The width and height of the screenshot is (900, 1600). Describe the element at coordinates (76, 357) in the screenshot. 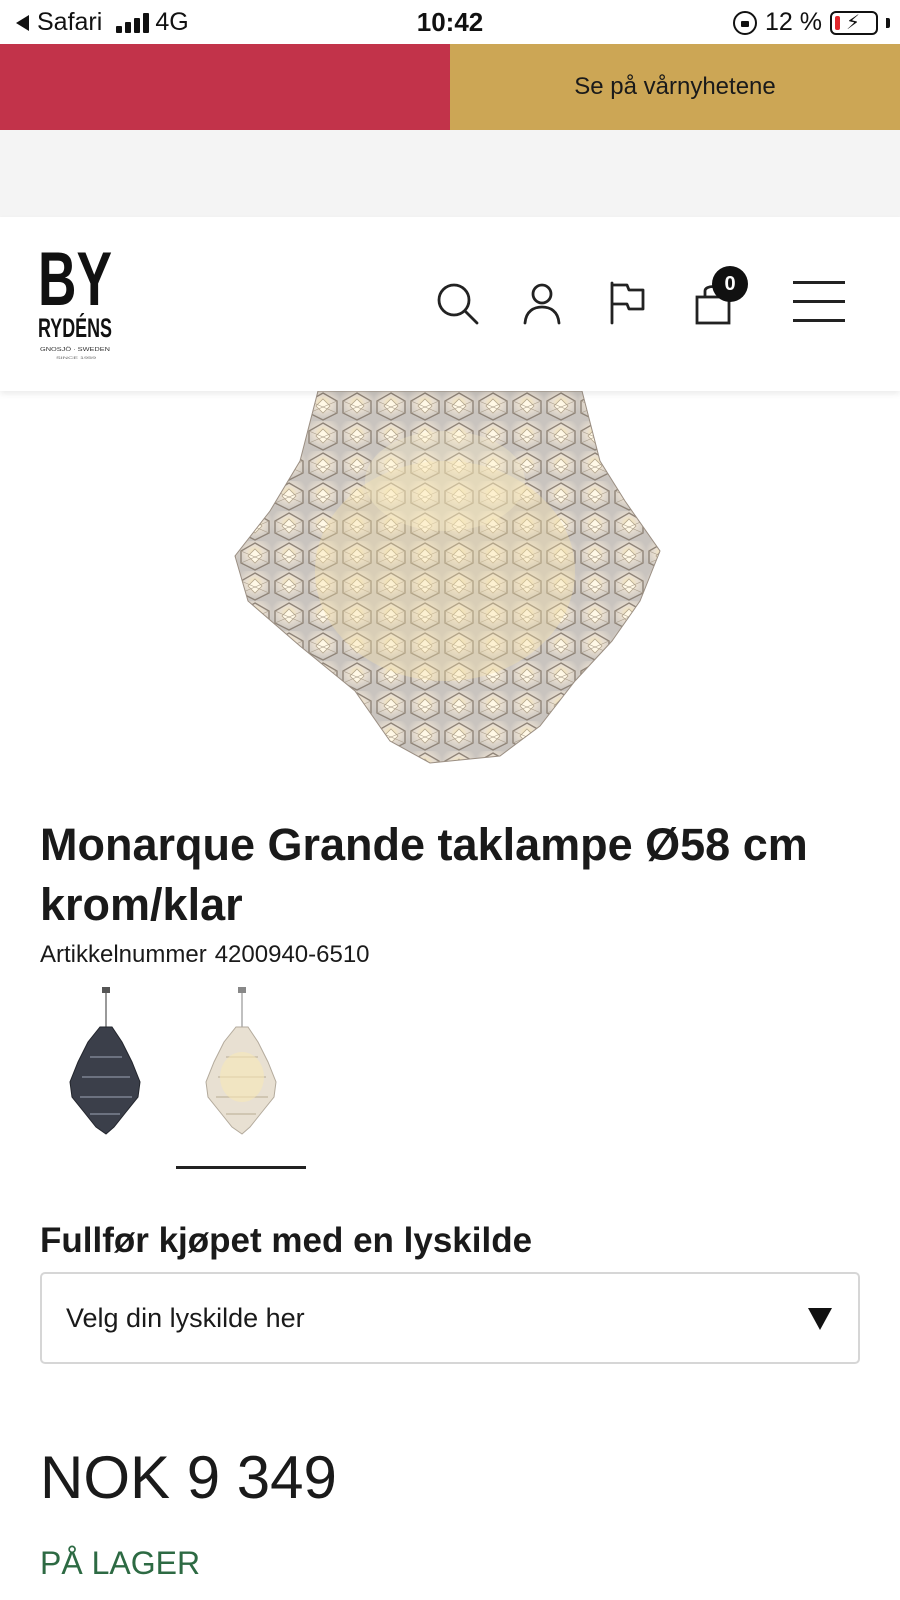

I see `logo-since: SINCE 1959` at that location.